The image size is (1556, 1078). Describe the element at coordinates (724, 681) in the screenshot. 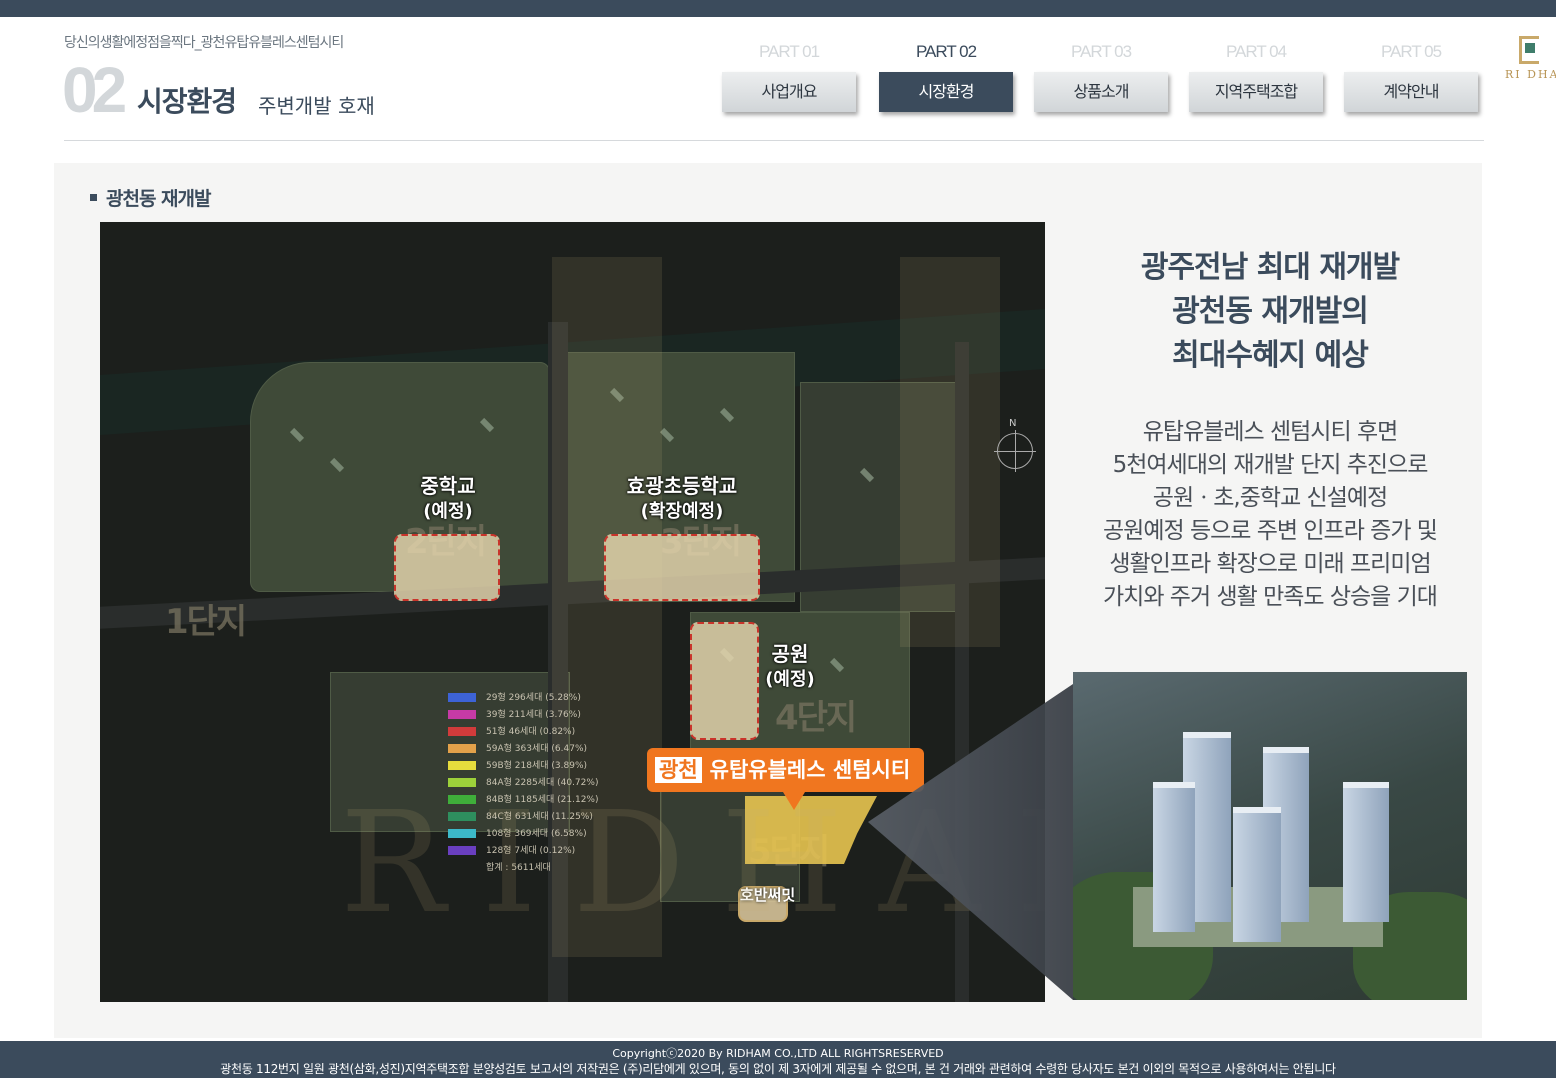

I see `park-zone` at that location.